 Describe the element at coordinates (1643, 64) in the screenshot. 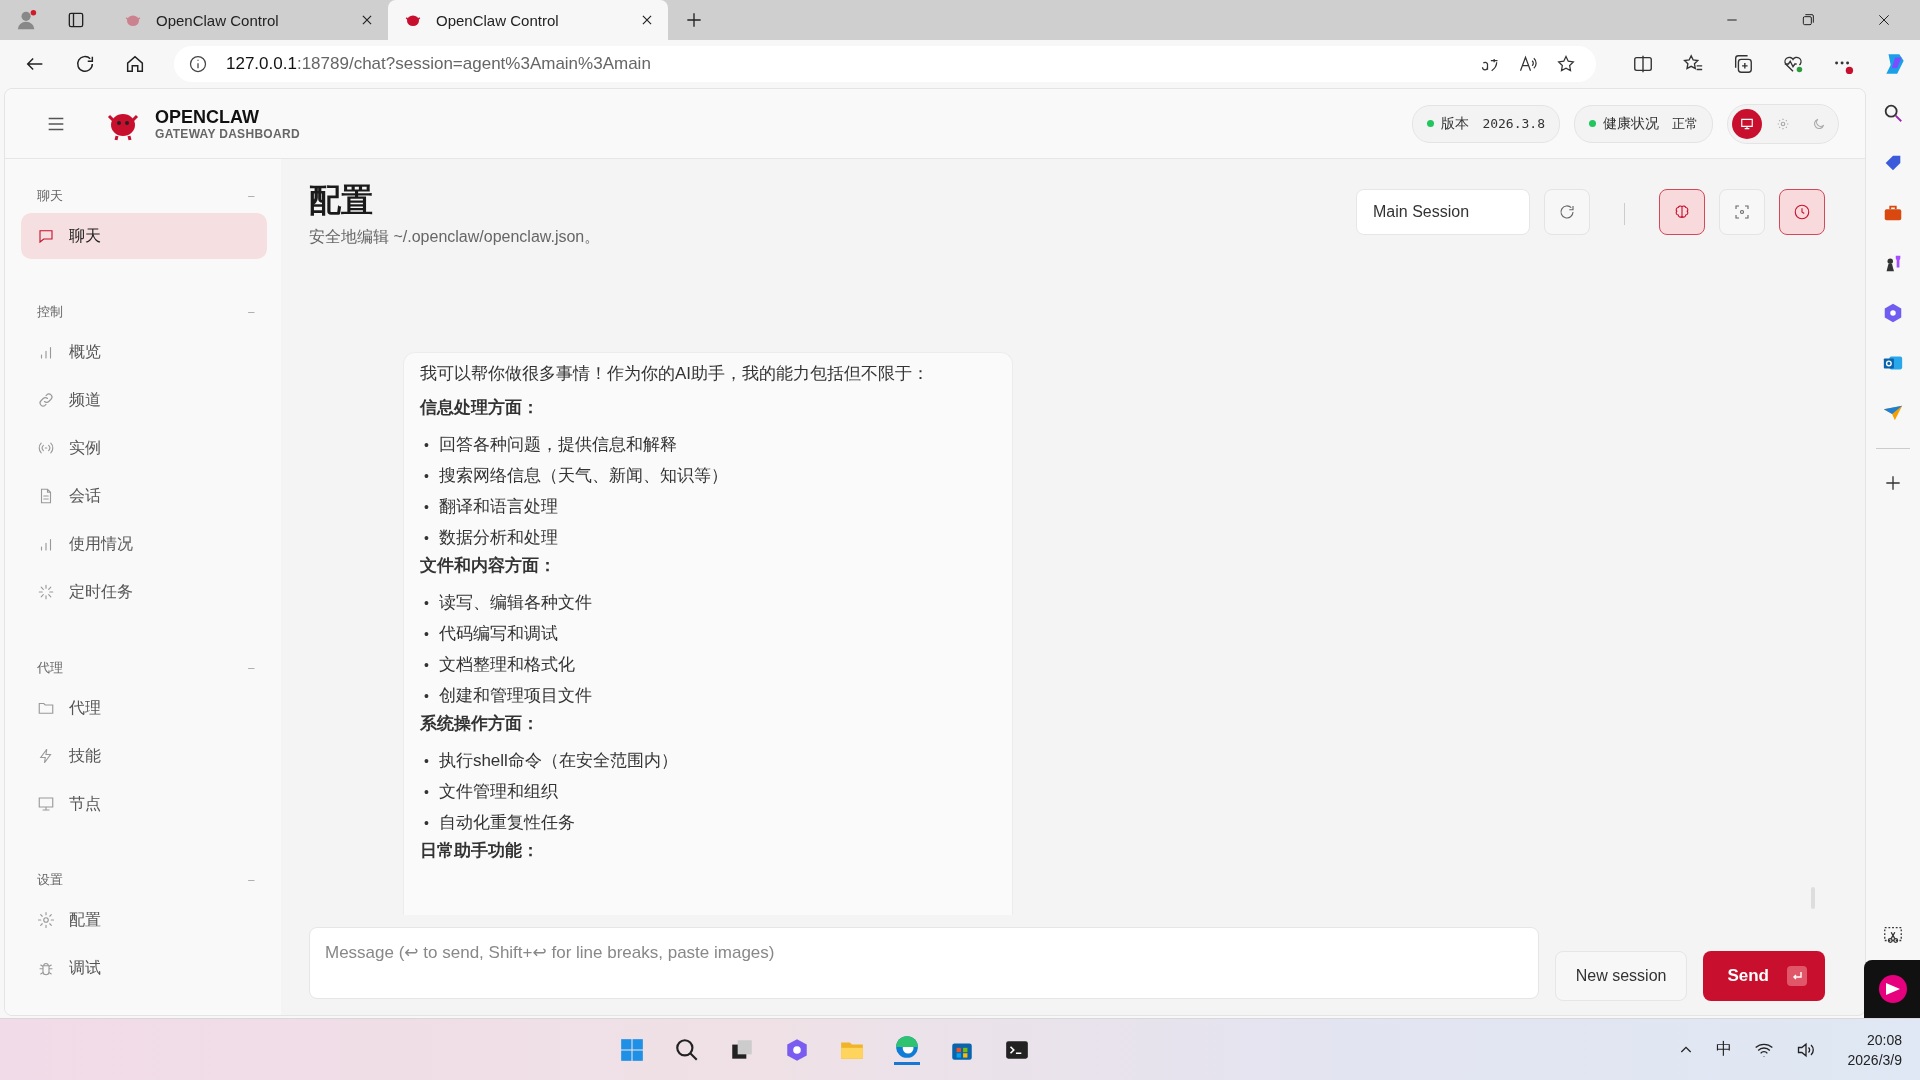

I see `split-screen-icon` at that location.